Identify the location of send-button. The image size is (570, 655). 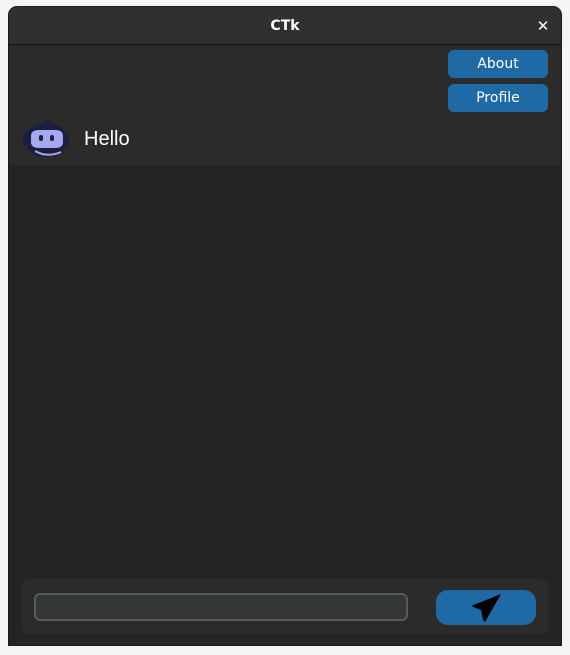
(486, 607).